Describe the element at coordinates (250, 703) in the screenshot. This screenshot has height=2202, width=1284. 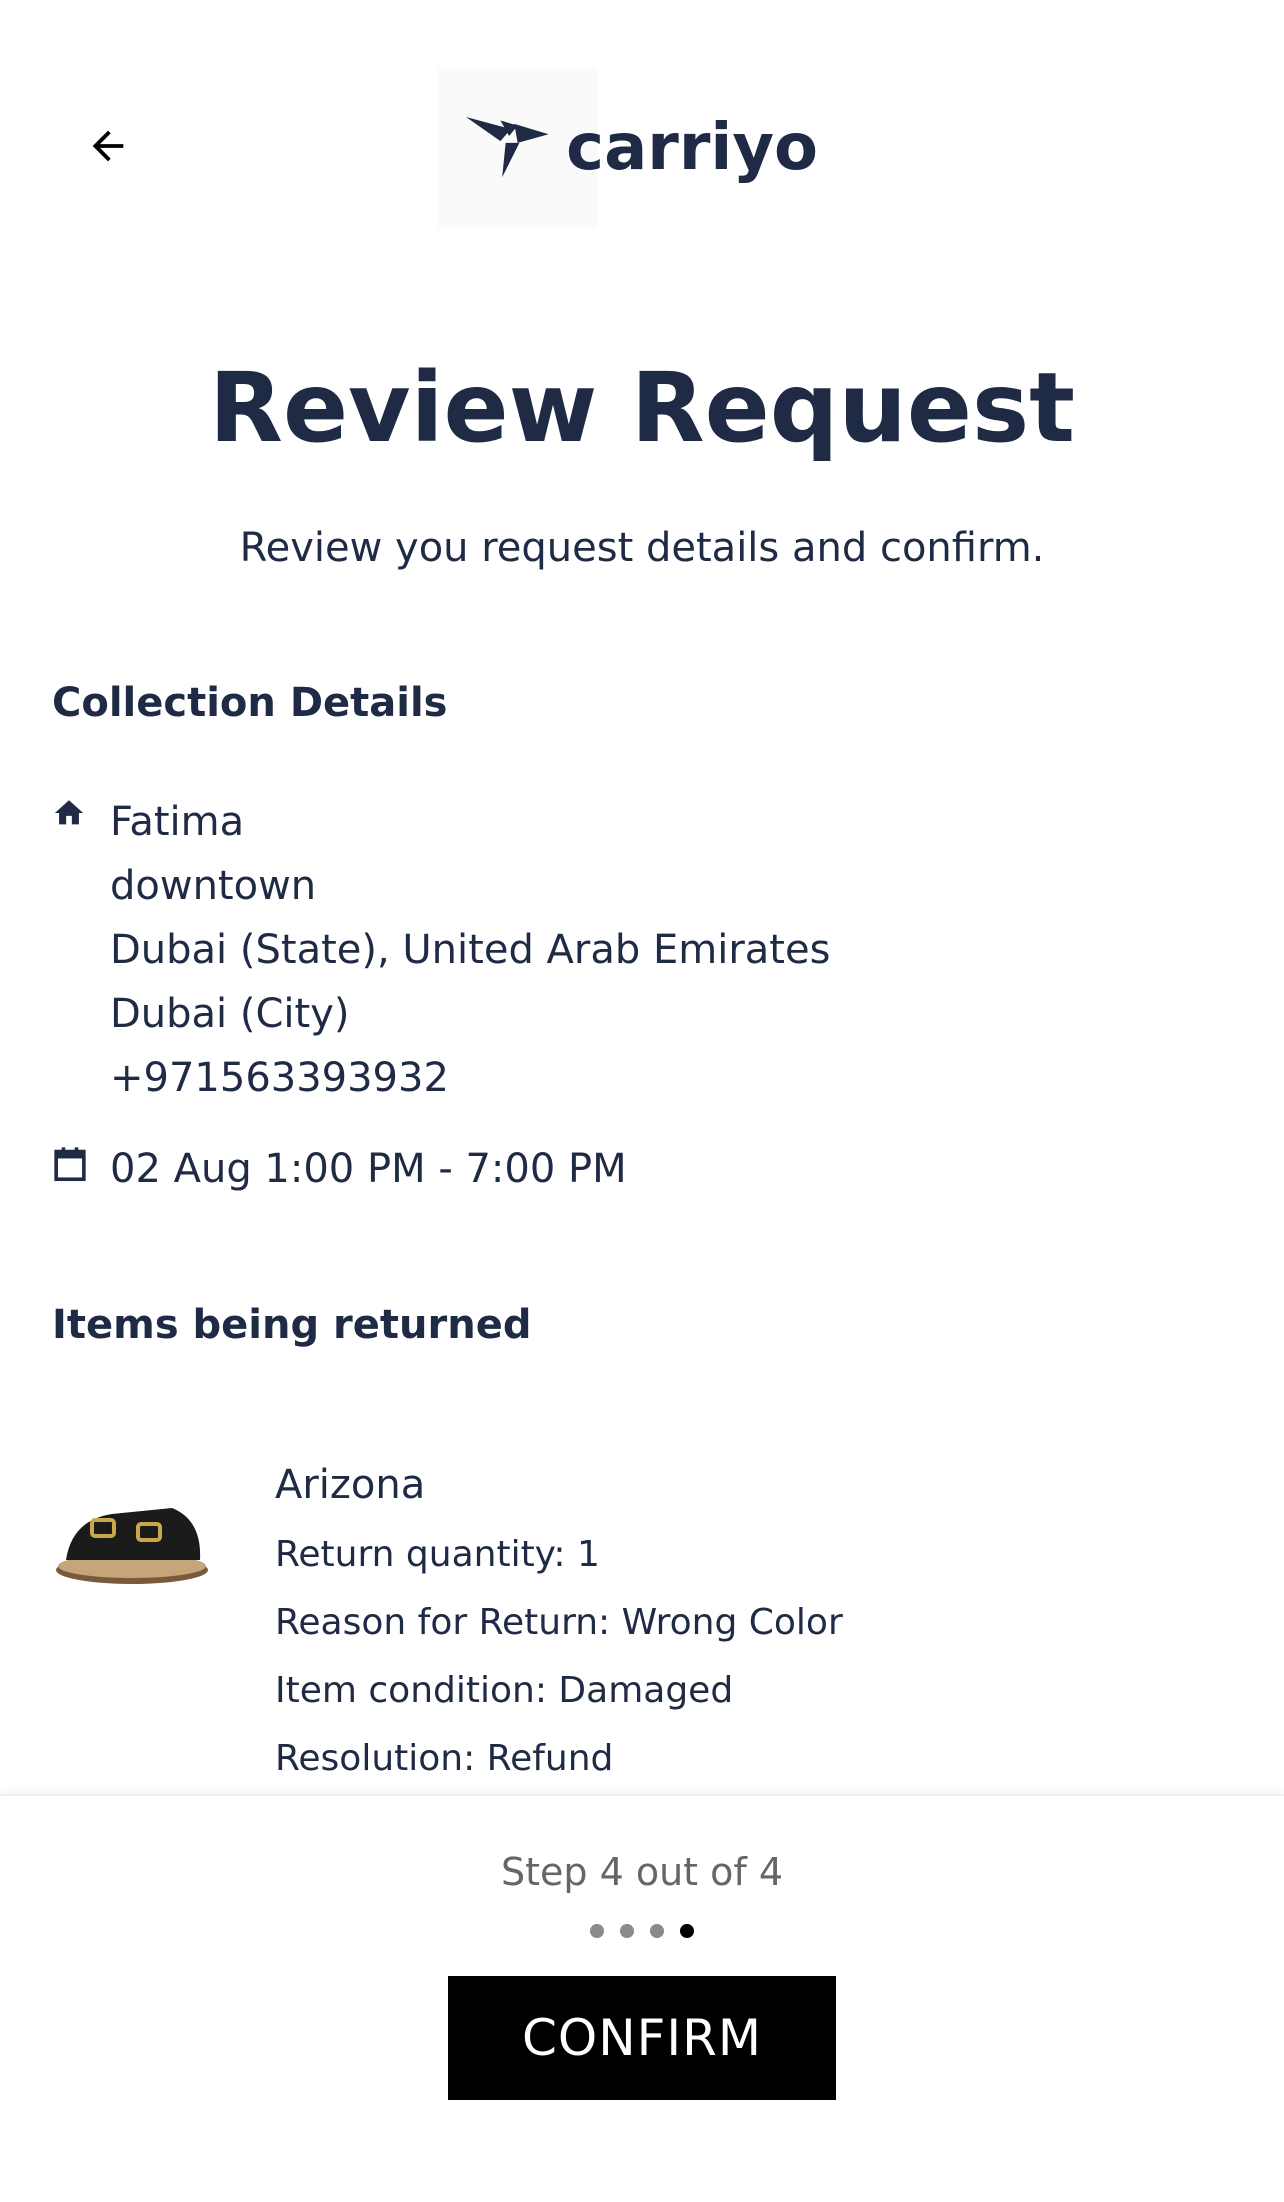
I see `collection-details-heading: Collection Details` at that location.